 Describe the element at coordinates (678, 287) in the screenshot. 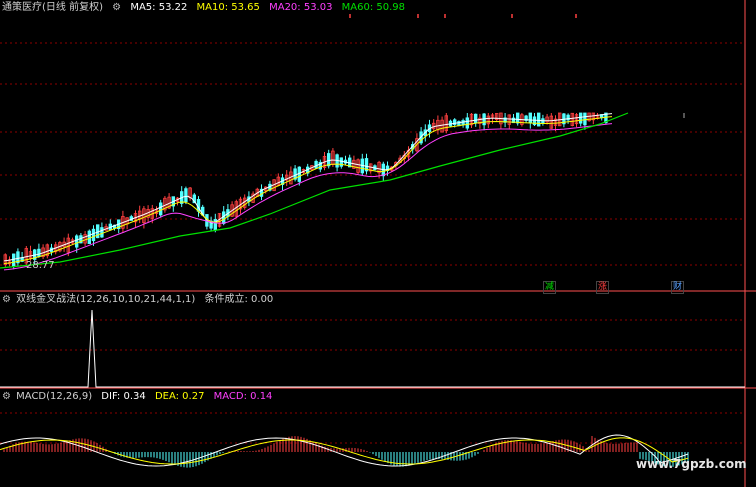

I see `flag-finance: 财` at that location.